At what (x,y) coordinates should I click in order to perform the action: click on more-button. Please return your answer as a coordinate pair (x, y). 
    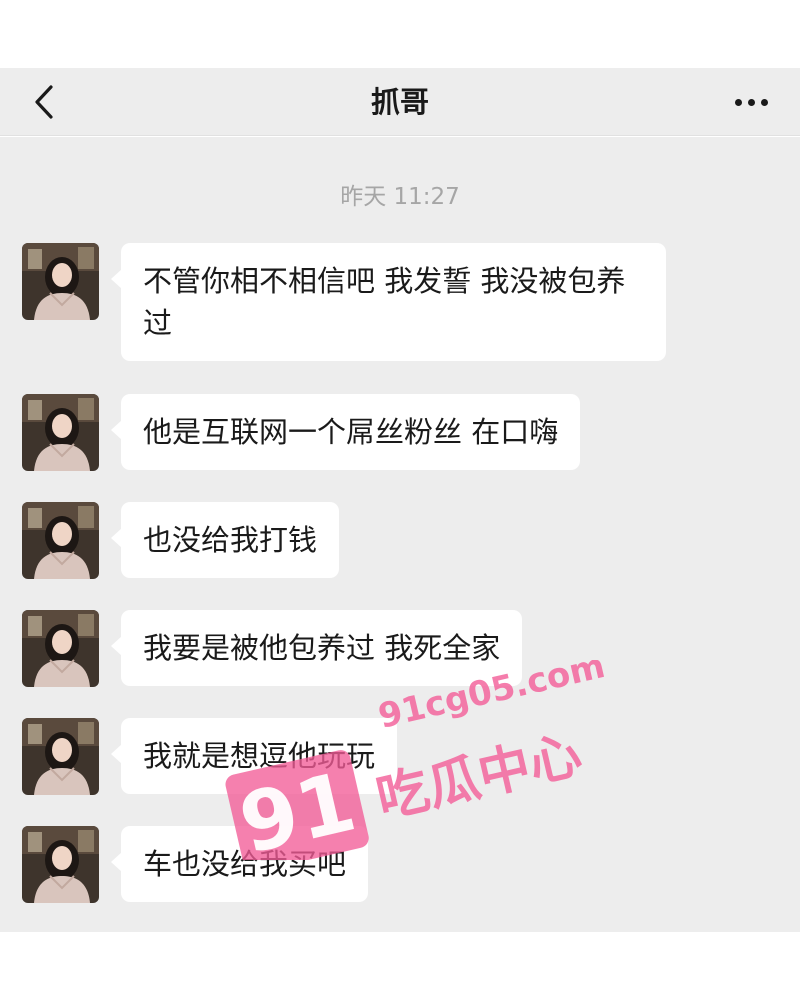
    Looking at the image, I should click on (751, 102).